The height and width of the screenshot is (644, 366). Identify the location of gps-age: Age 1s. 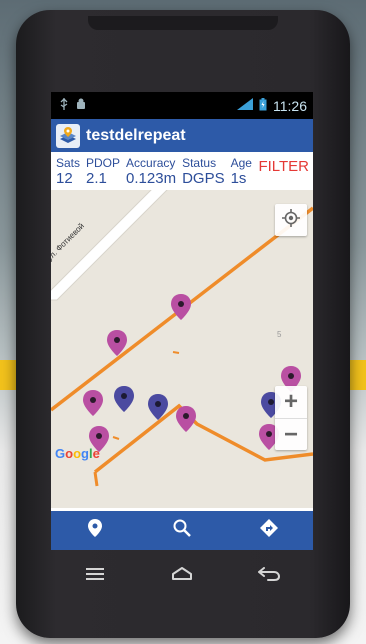
(241, 171).